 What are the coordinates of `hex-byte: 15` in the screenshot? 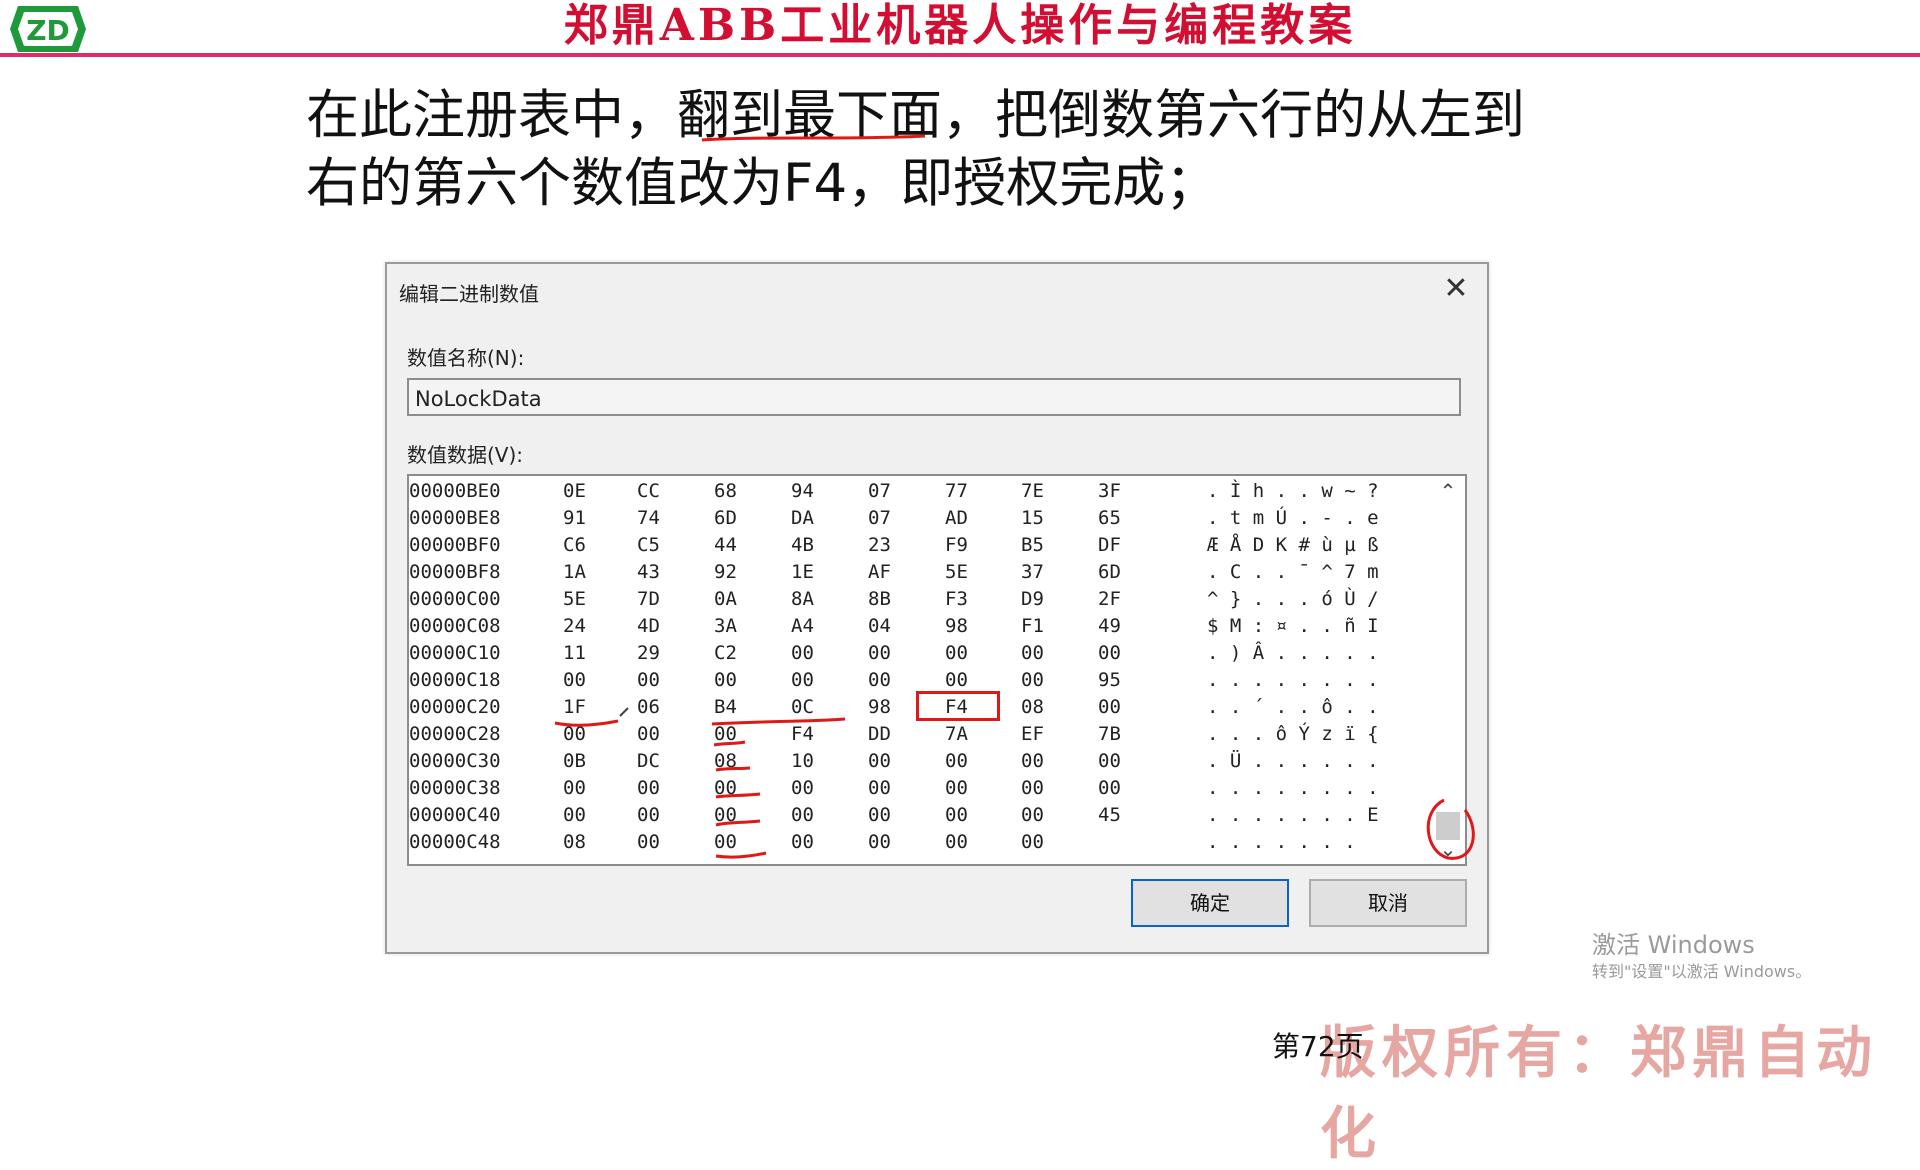 It's located at (1032, 518).